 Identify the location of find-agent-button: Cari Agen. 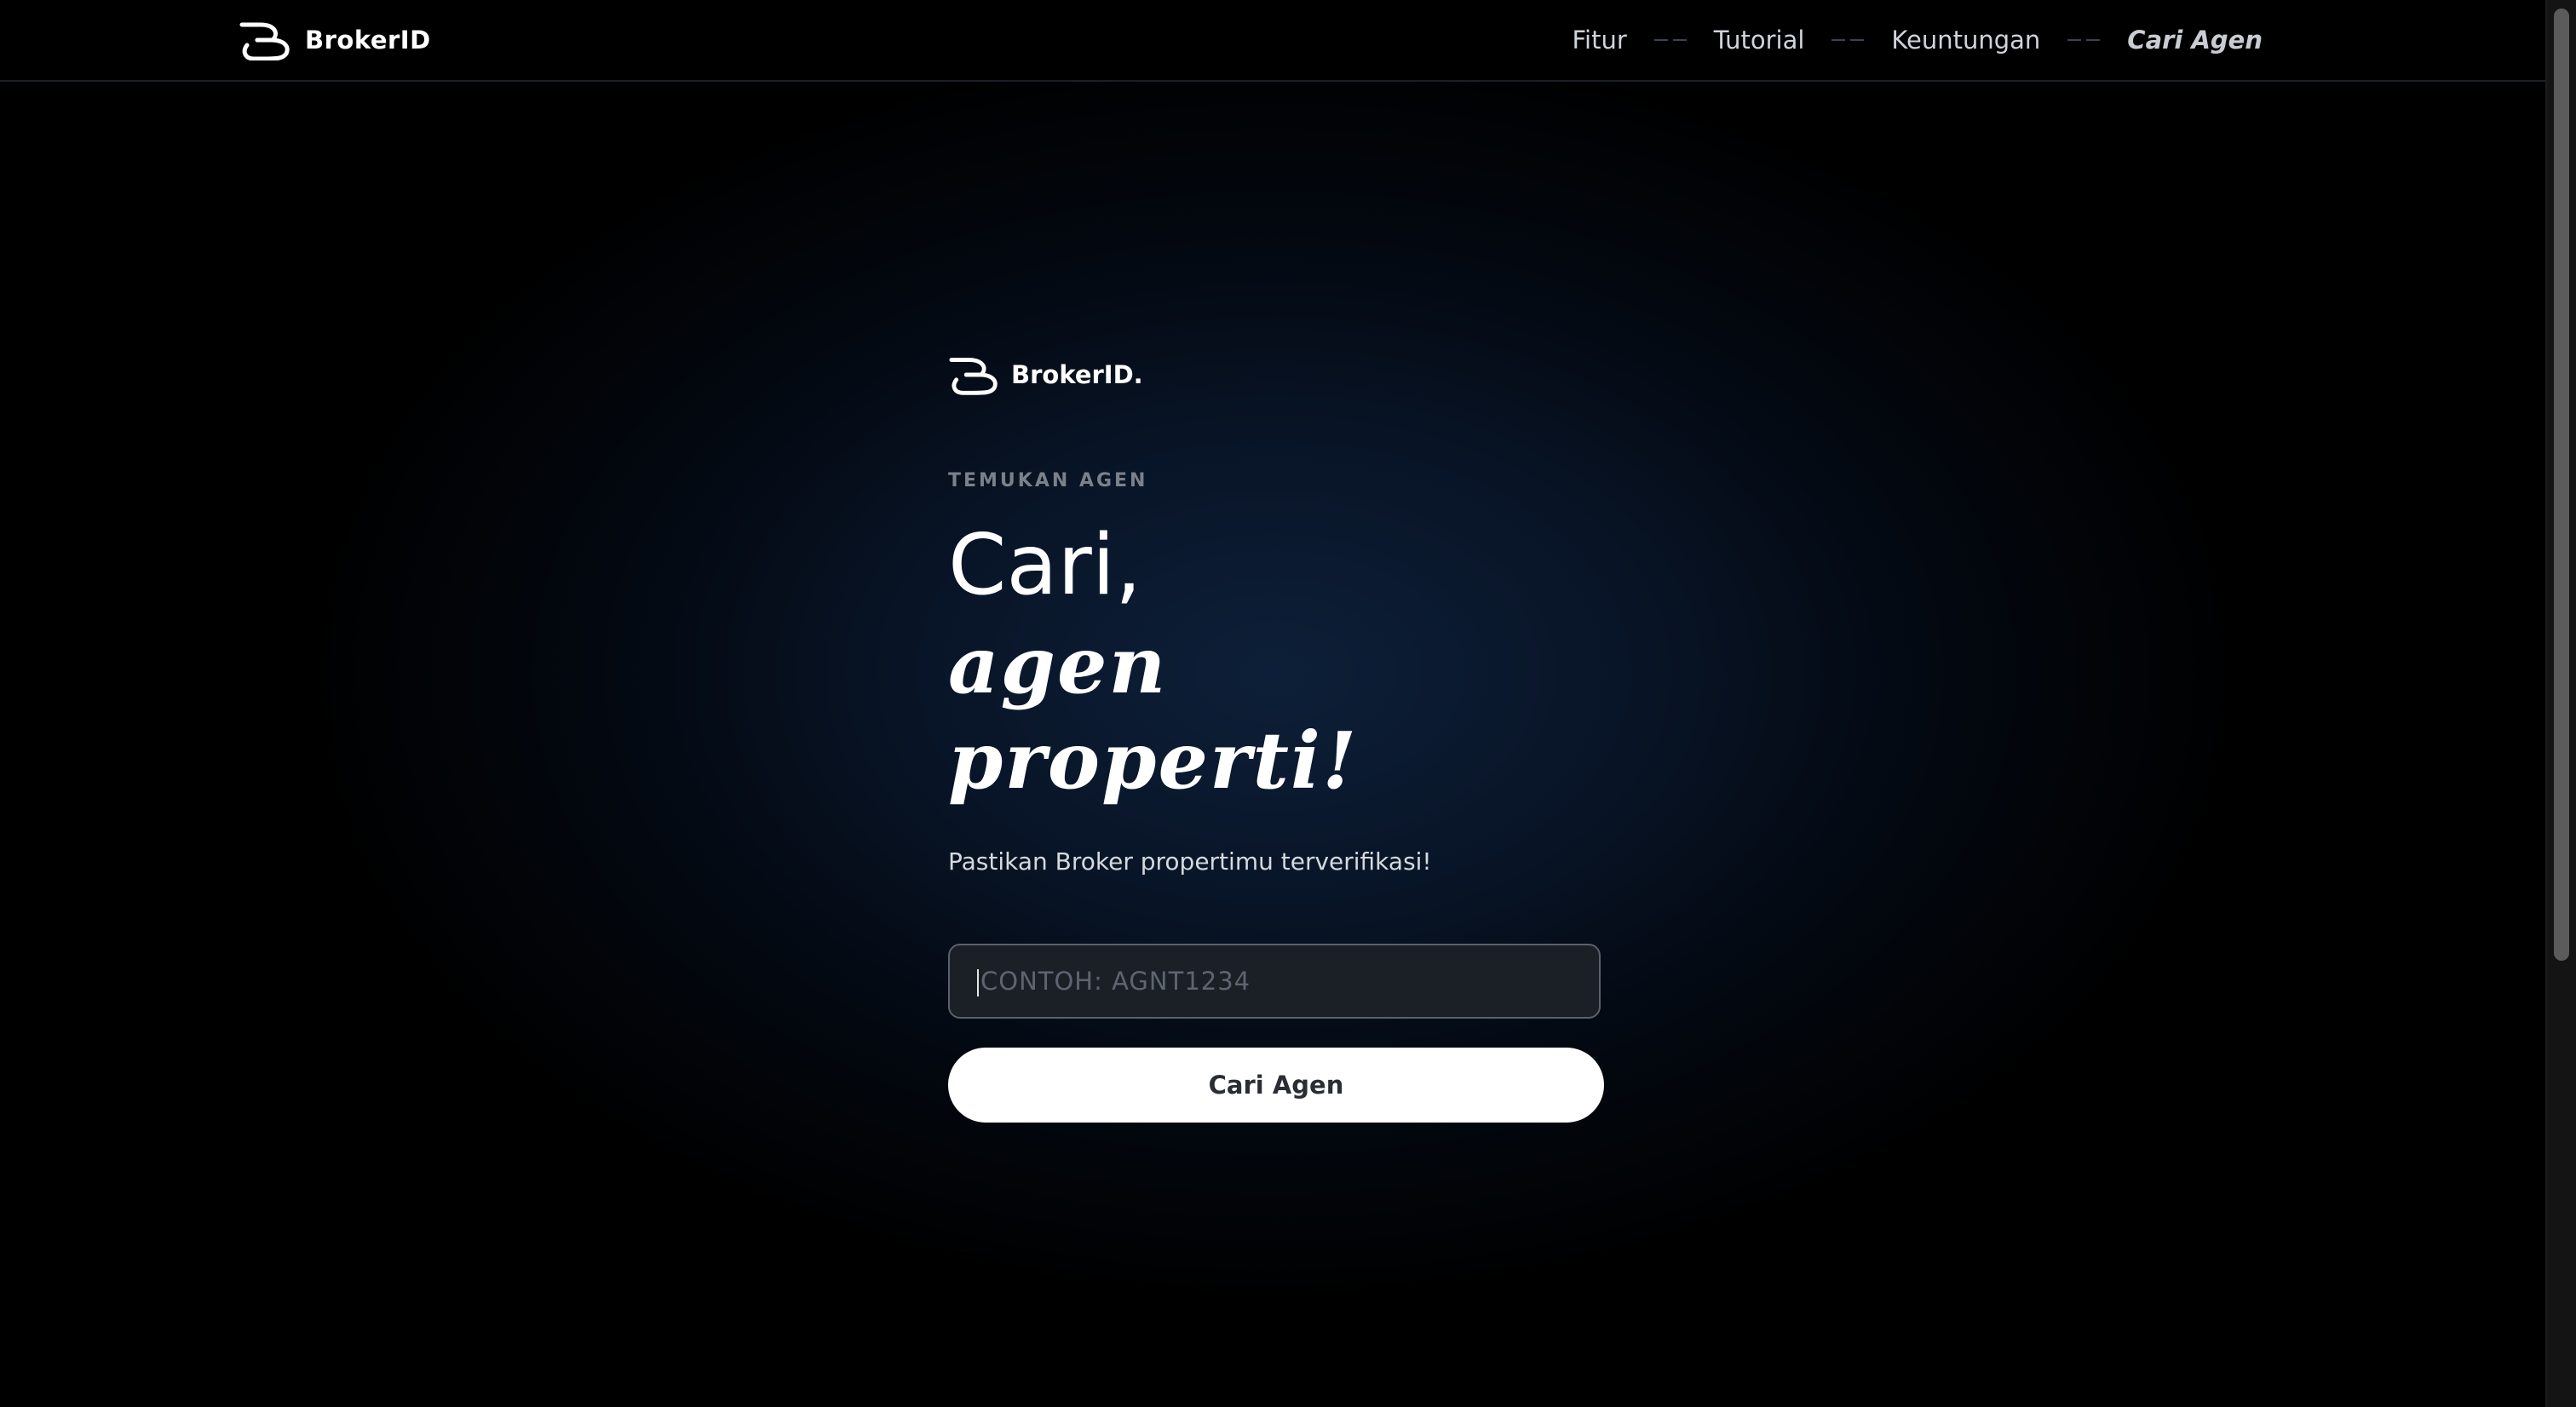
(1276, 1085).